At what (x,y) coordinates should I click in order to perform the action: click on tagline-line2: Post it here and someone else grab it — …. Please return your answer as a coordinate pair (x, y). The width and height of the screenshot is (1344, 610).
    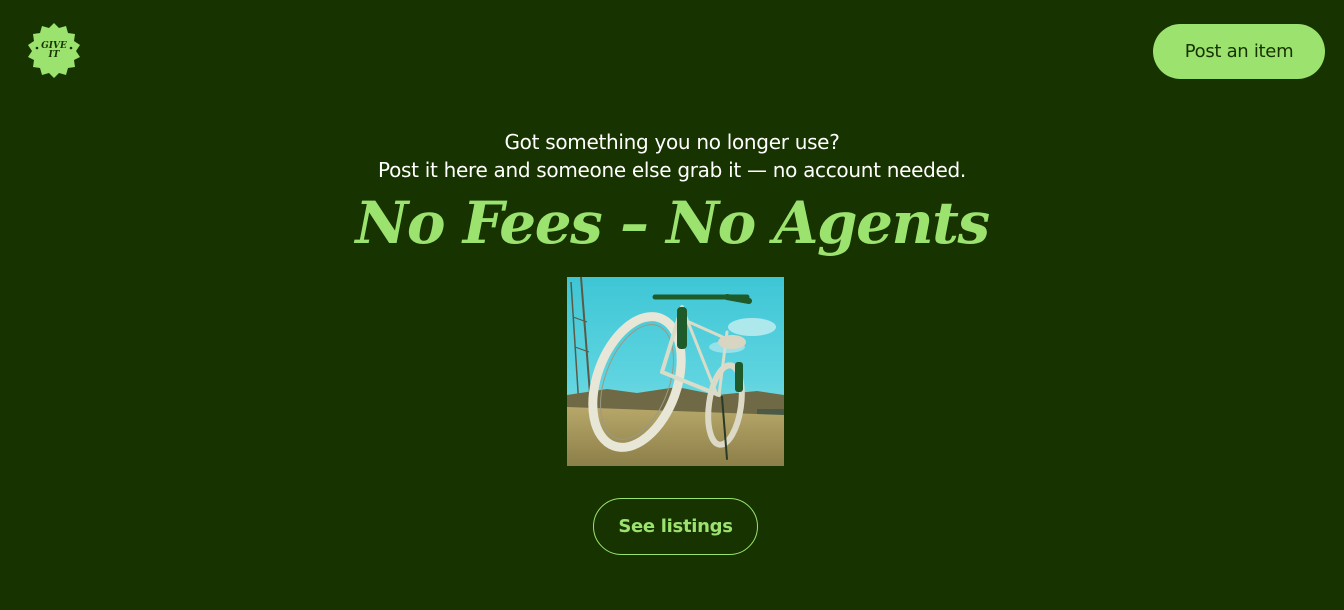
    Looking at the image, I should click on (672, 170).